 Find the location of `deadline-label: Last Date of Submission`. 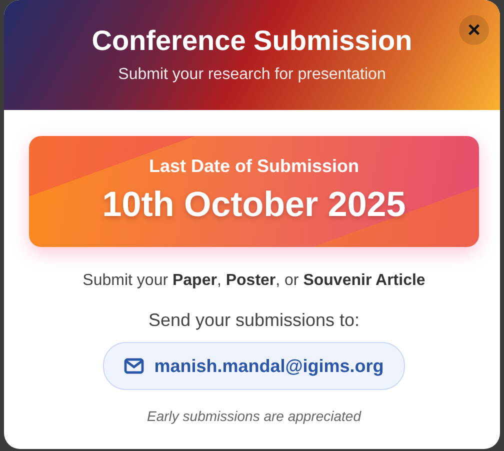

deadline-label: Last Date of Submission is located at coordinates (254, 166).